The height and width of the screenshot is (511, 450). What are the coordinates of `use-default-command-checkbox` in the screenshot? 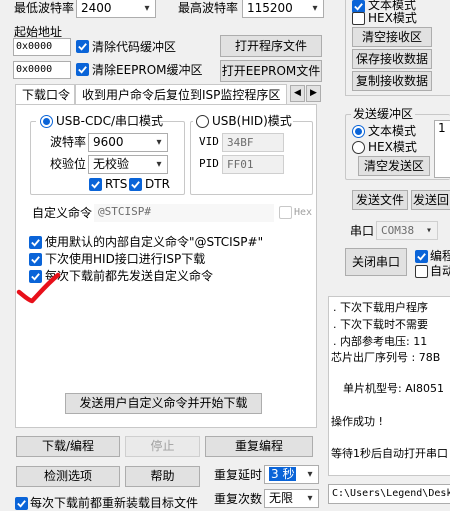 It's located at (35, 242).